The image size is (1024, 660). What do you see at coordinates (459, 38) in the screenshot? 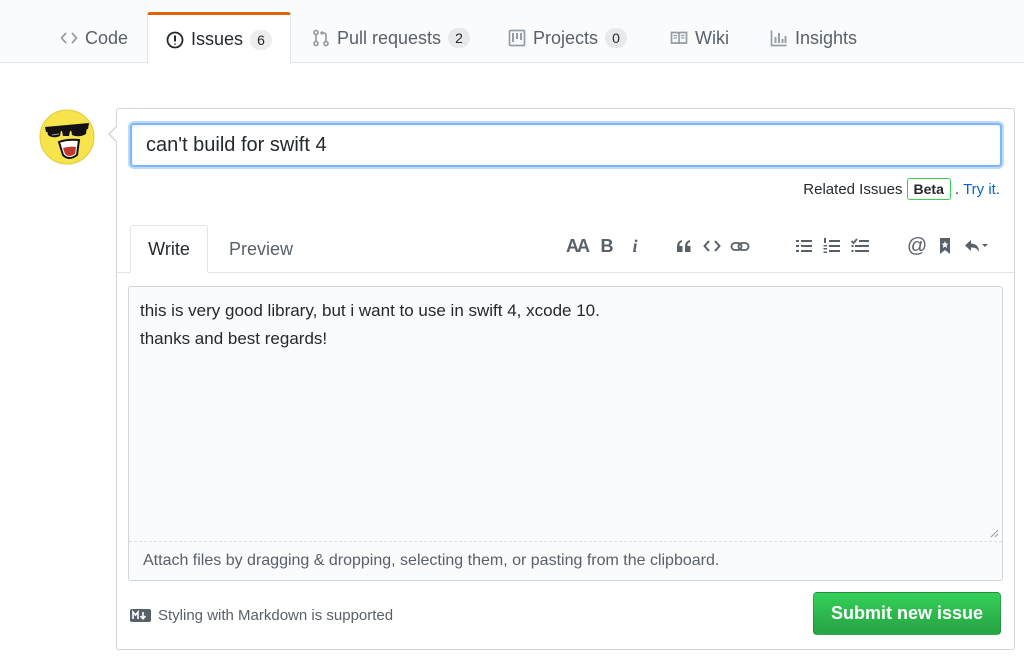
I see `pull-requests-count-badge: 2` at bounding box center [459, 38].